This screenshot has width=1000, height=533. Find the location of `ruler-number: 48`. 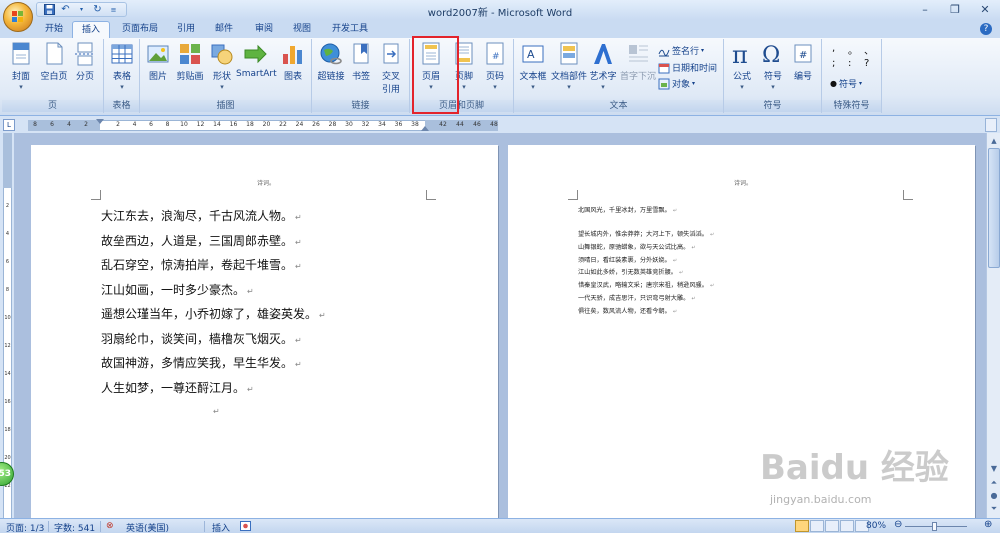

ruler-number: 48 is located at coordinates (494, 124).